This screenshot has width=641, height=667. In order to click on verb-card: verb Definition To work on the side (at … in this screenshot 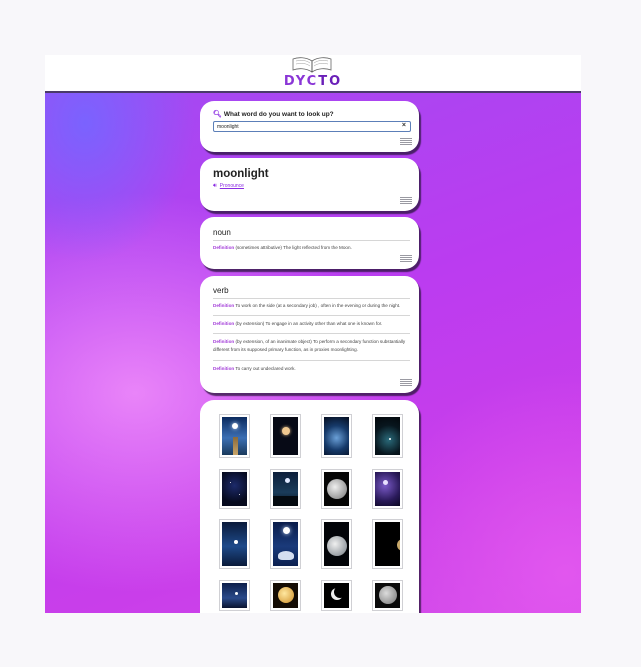, I will do `click(309, 334)`.